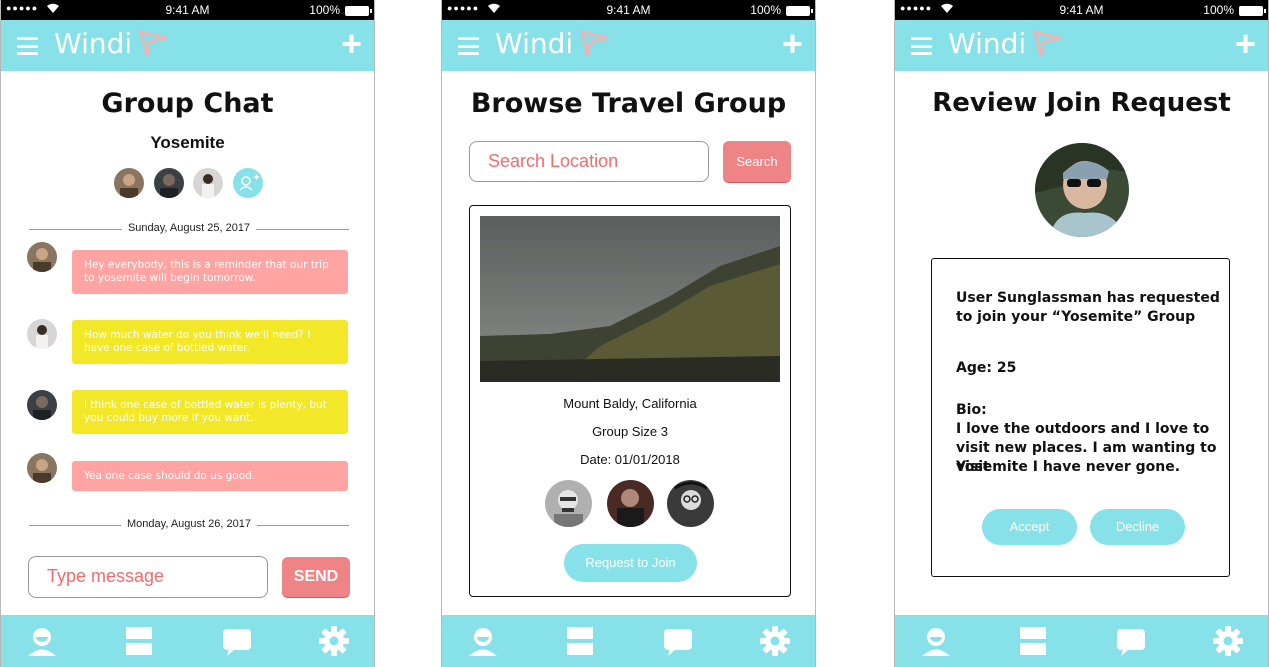 This screenshot has width=1269, height=667. What do you see at coordinates (1082, 190) in the screenshot?
I see `requester-avatar` at bounding box center [1082, 190].